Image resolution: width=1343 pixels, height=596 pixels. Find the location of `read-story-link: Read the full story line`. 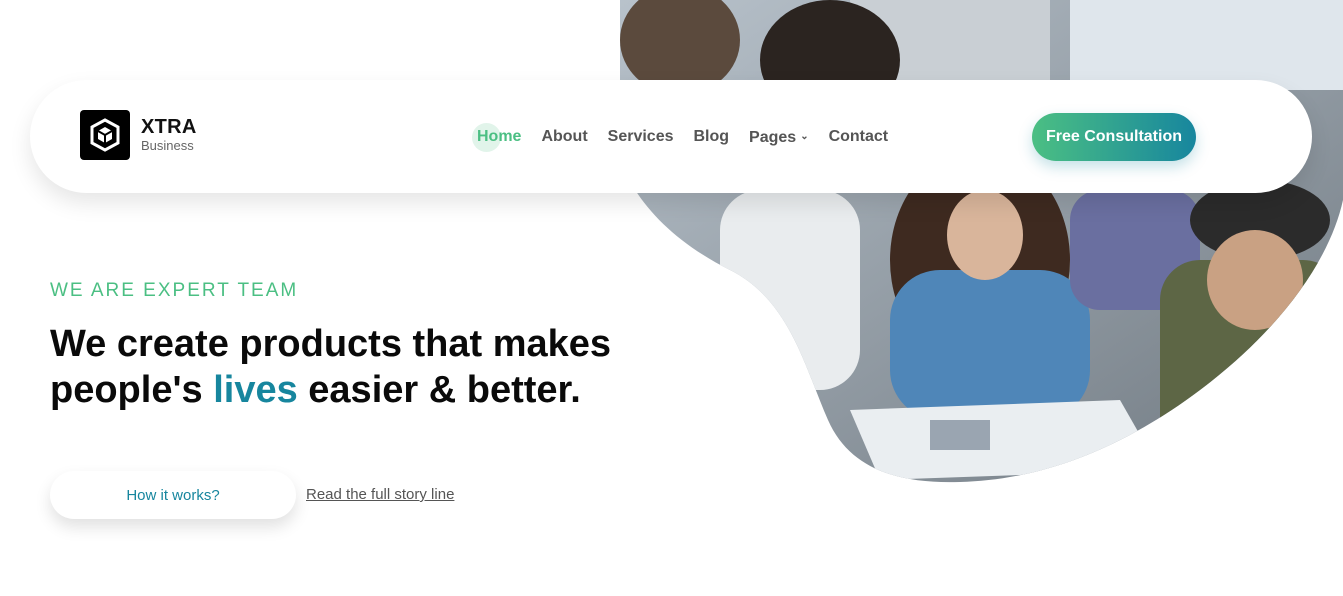

read-story-link: Read the full story line is located at coordinates (380, 494).